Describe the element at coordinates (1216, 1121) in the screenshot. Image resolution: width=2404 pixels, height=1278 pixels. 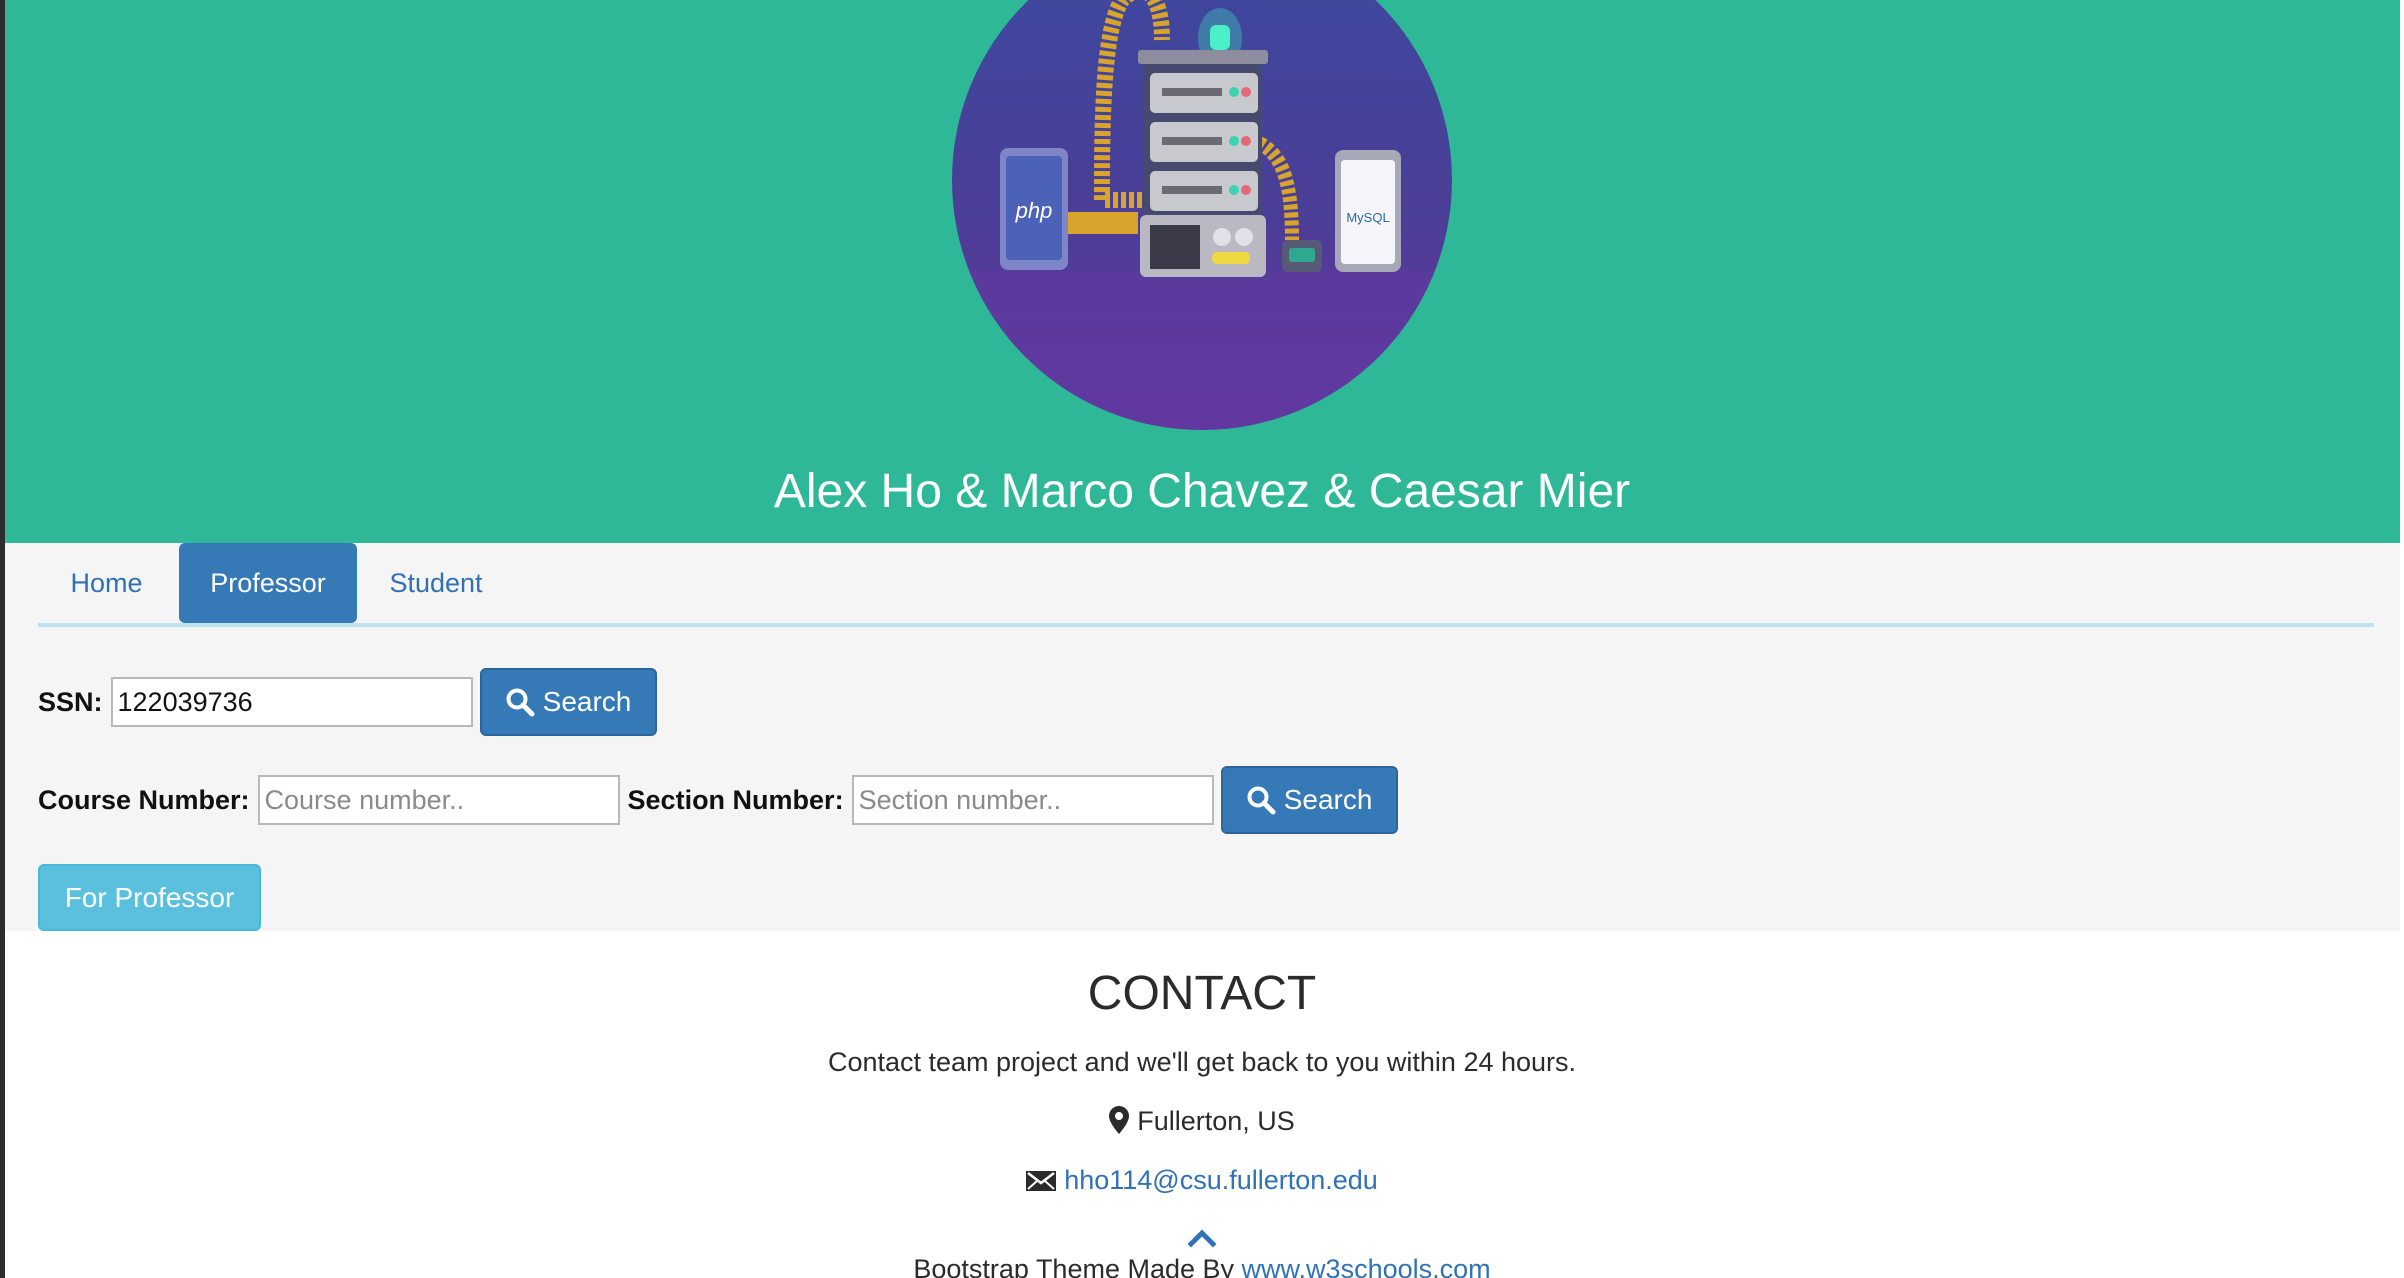
I see `location-text: Fullerton, US` at that location.